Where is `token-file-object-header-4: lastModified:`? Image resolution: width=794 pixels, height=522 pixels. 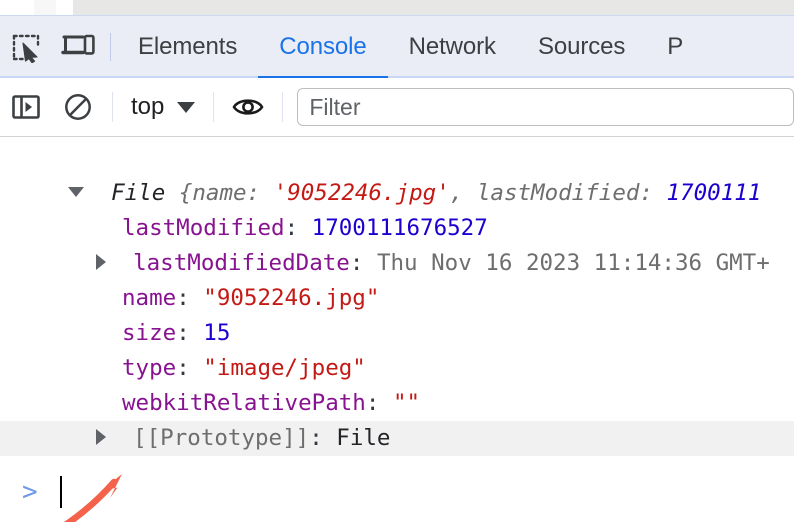 token-file-object-header-4: lastModified: is located at coordinates (571, 193).